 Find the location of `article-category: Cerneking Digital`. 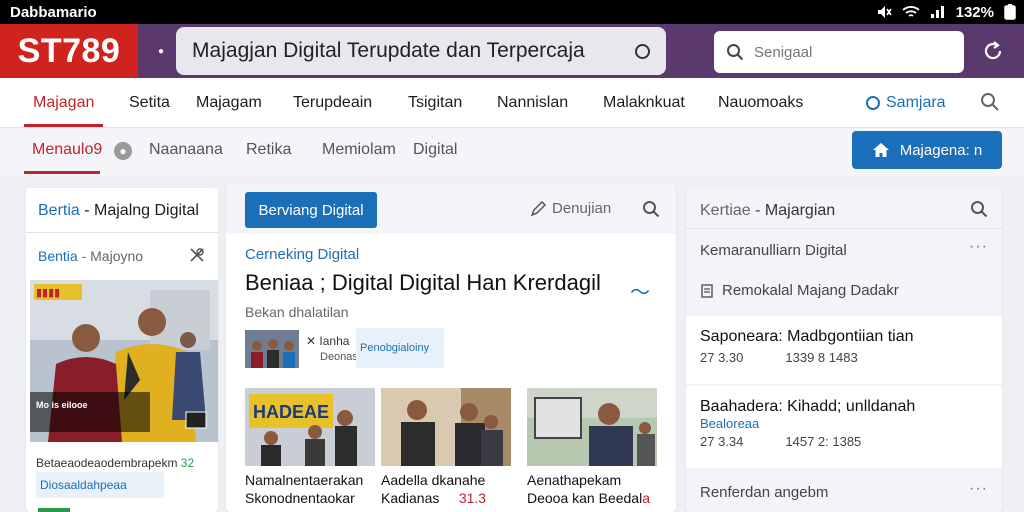

article-category: Cerneking Digital is located at coordinates (302, 254).